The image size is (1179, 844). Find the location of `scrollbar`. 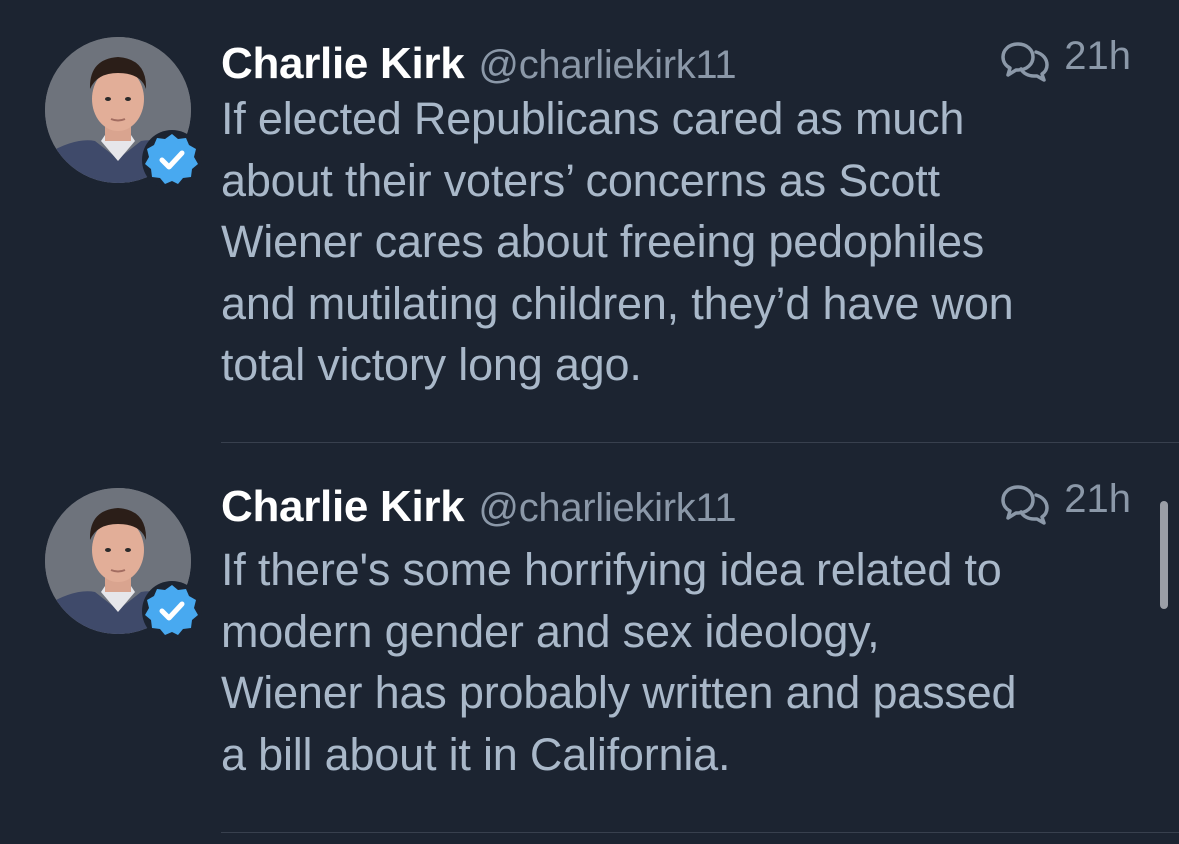

scrollbar is located at coordinates (1164, 555).